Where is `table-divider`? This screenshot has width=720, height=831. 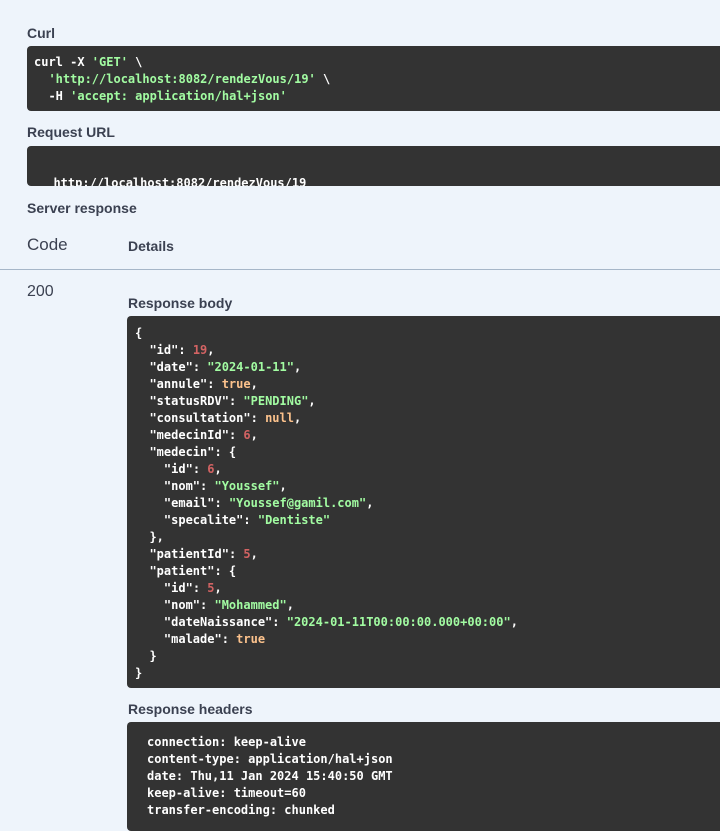 table-divider is located at coordinates (360, 269).